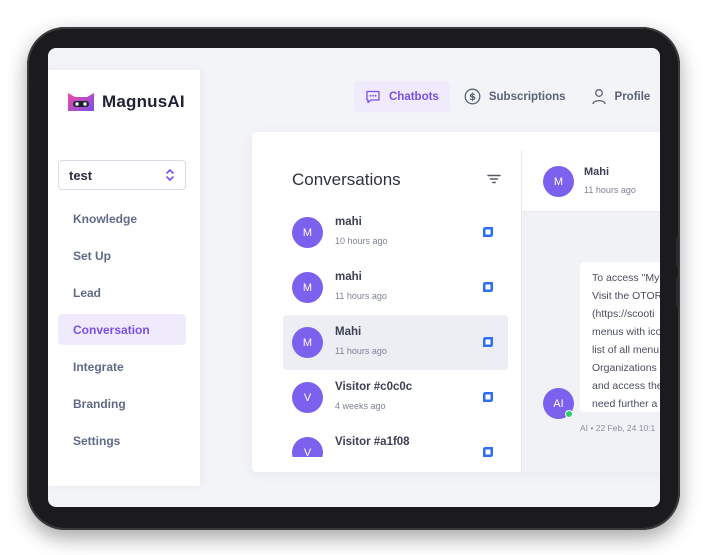 This screenshot has width=707, height=555. I want to click on conversation-item: V Visitor #c0c0c 4 weeks ago, so click(395, 397).